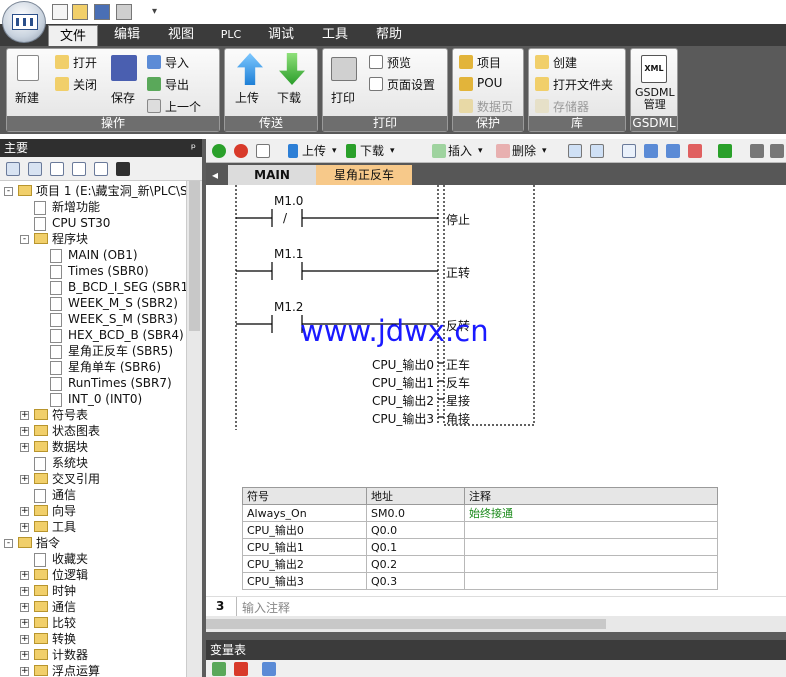 This screenshot has height=677, width=786. What do you see at coordinates (70, 655) in the screenshot?
I see `tree-item: 计数器` at bounding box center [70, 655].